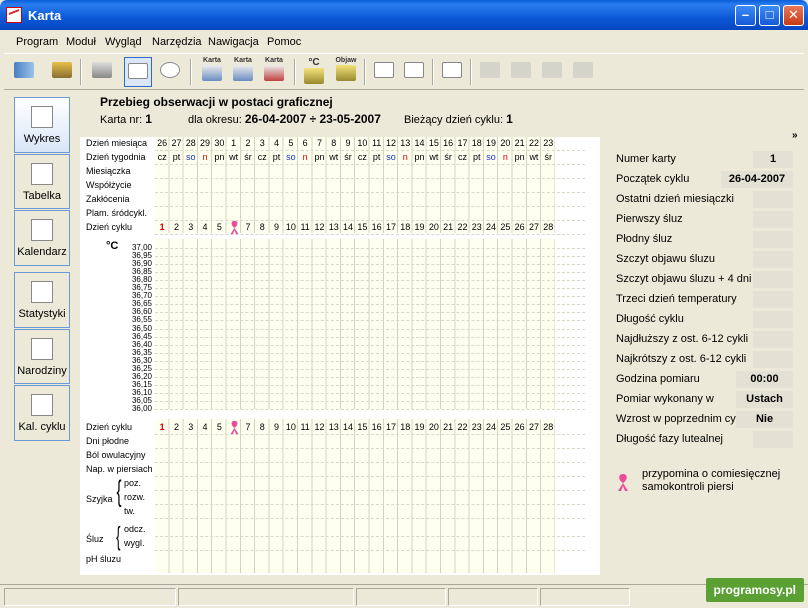  Describe the element at coordinates (433, 143) in the screenshot. I see `day-of-month: 15` at that location.